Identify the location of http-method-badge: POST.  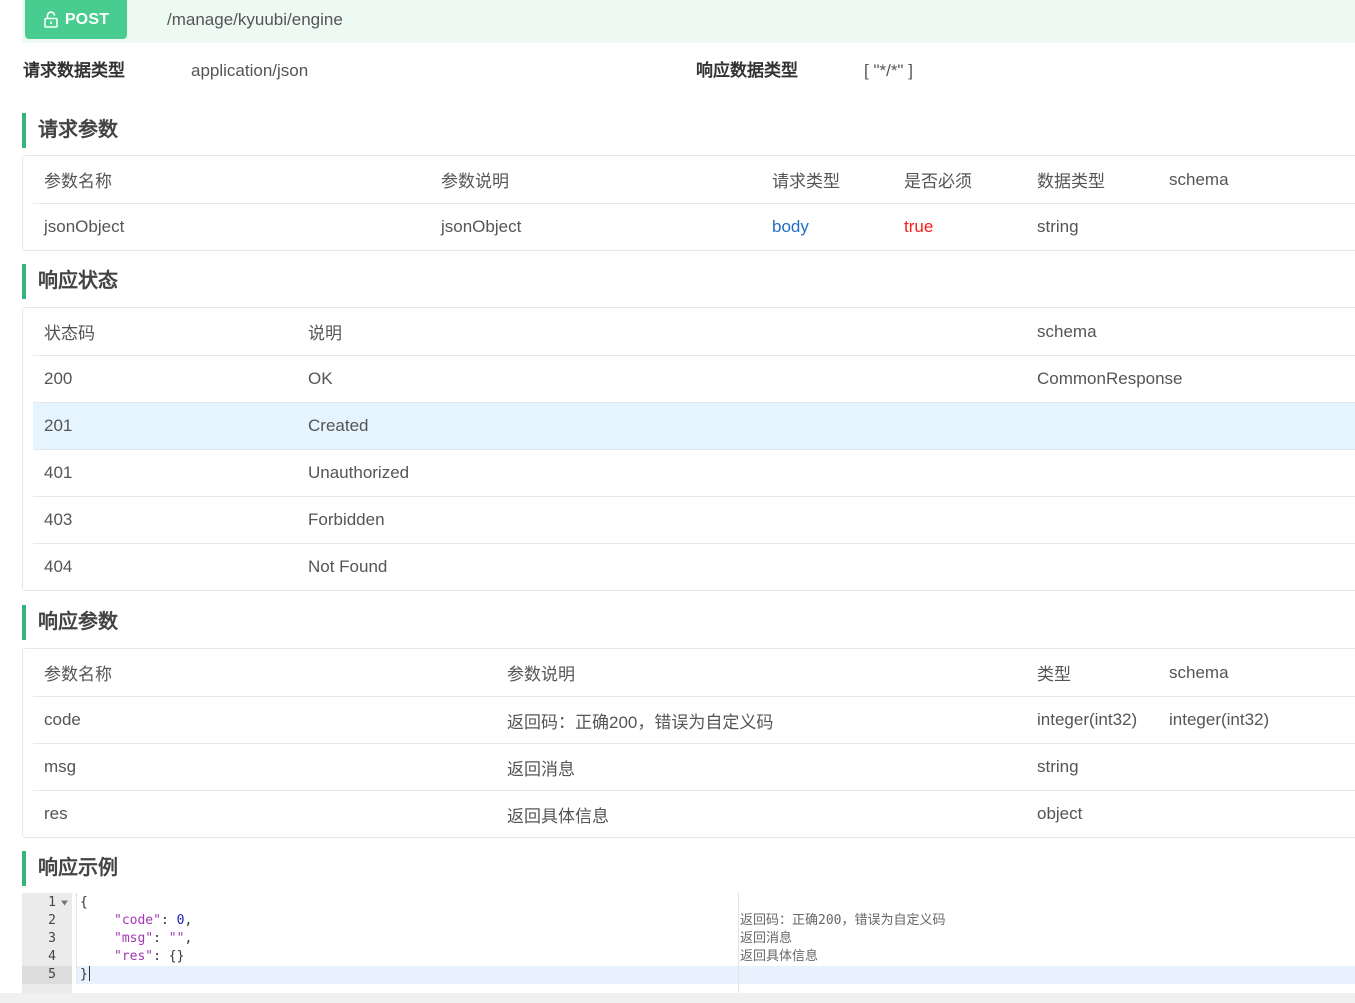
(76, 19).